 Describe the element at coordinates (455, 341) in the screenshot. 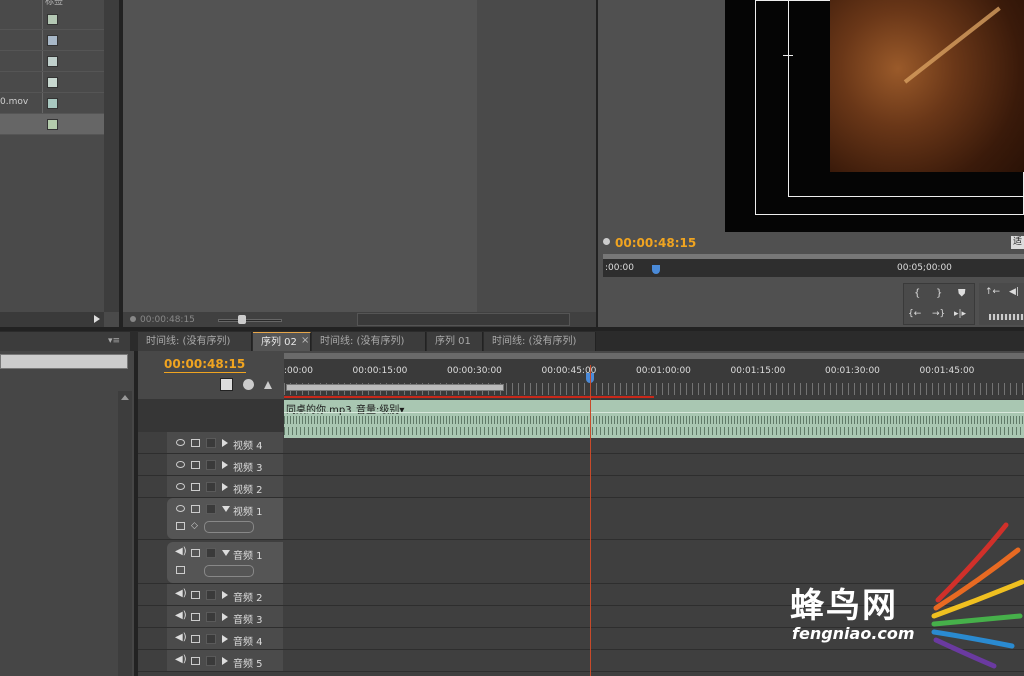

I see `tab-sequence: 序列 01` at that location.